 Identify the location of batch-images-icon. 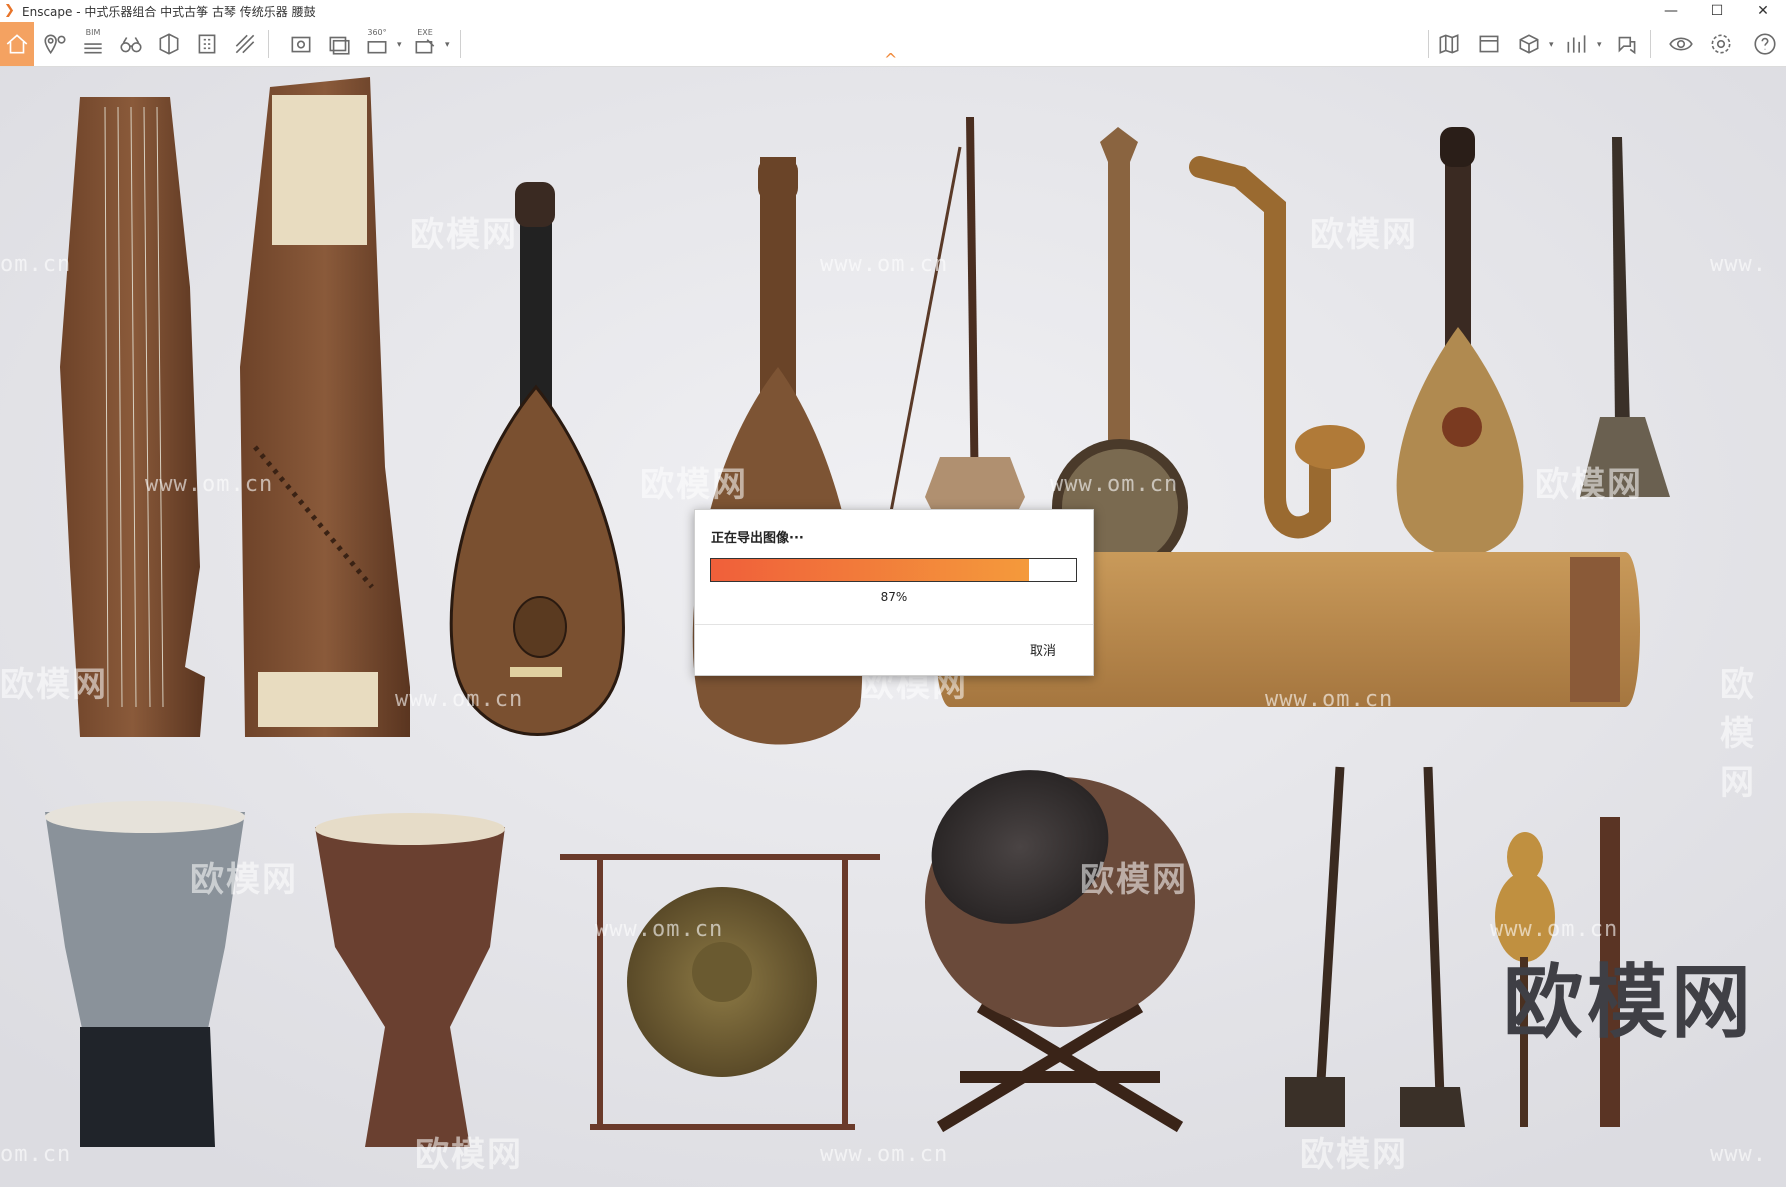
(339, 45).